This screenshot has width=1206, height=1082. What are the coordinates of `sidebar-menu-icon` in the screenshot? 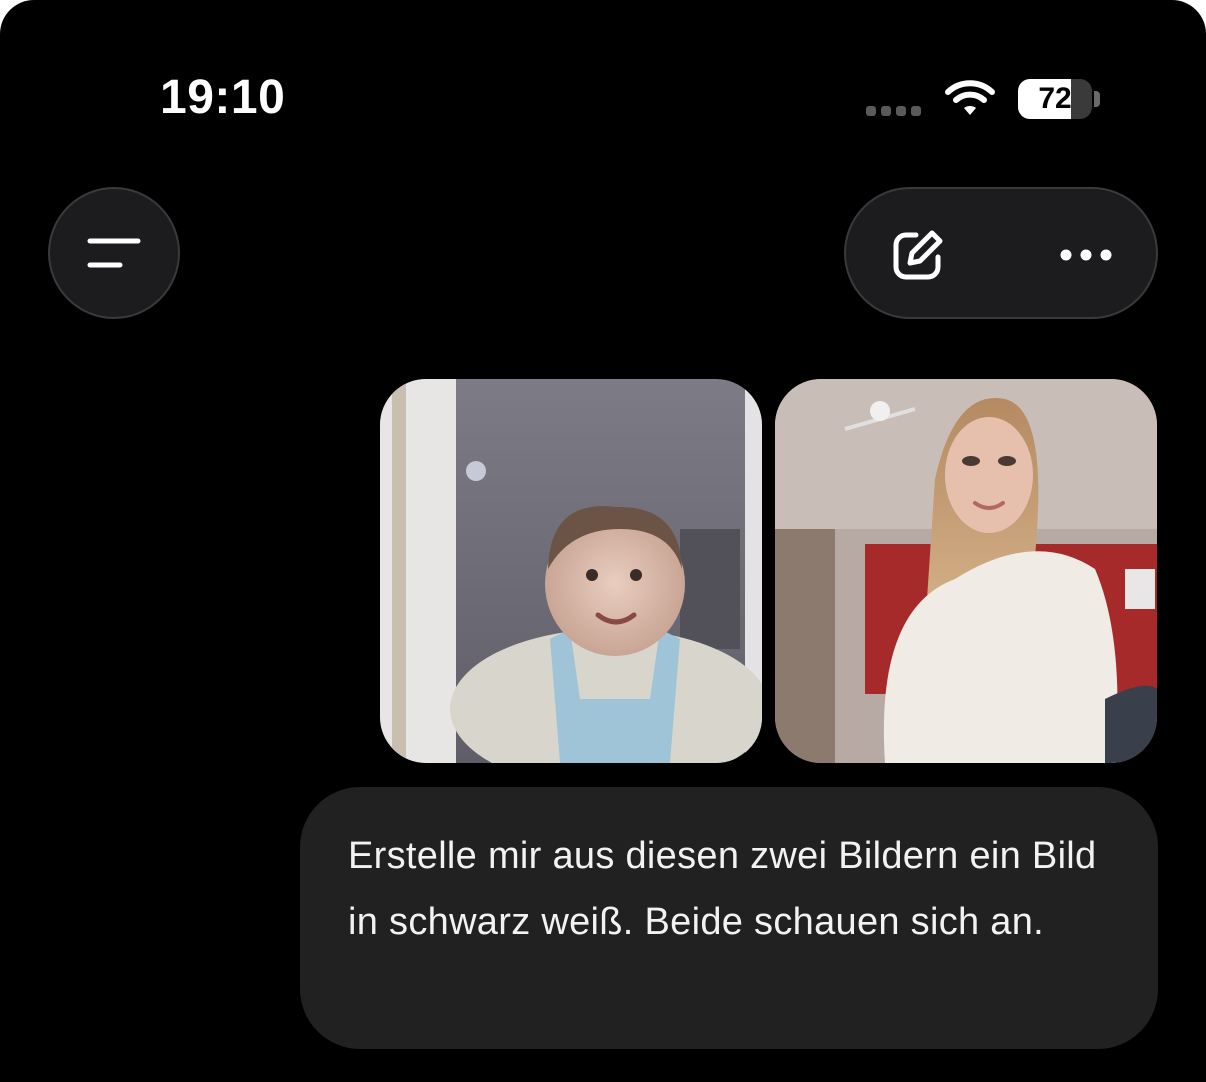 It's located at (114, 253).